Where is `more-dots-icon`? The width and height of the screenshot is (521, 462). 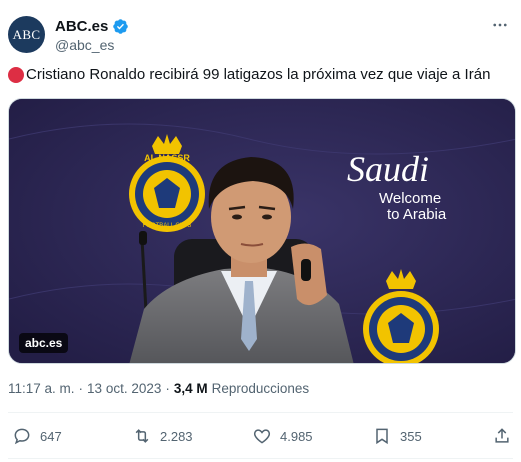
more-dots-icon is located at coordinates (500, 25).